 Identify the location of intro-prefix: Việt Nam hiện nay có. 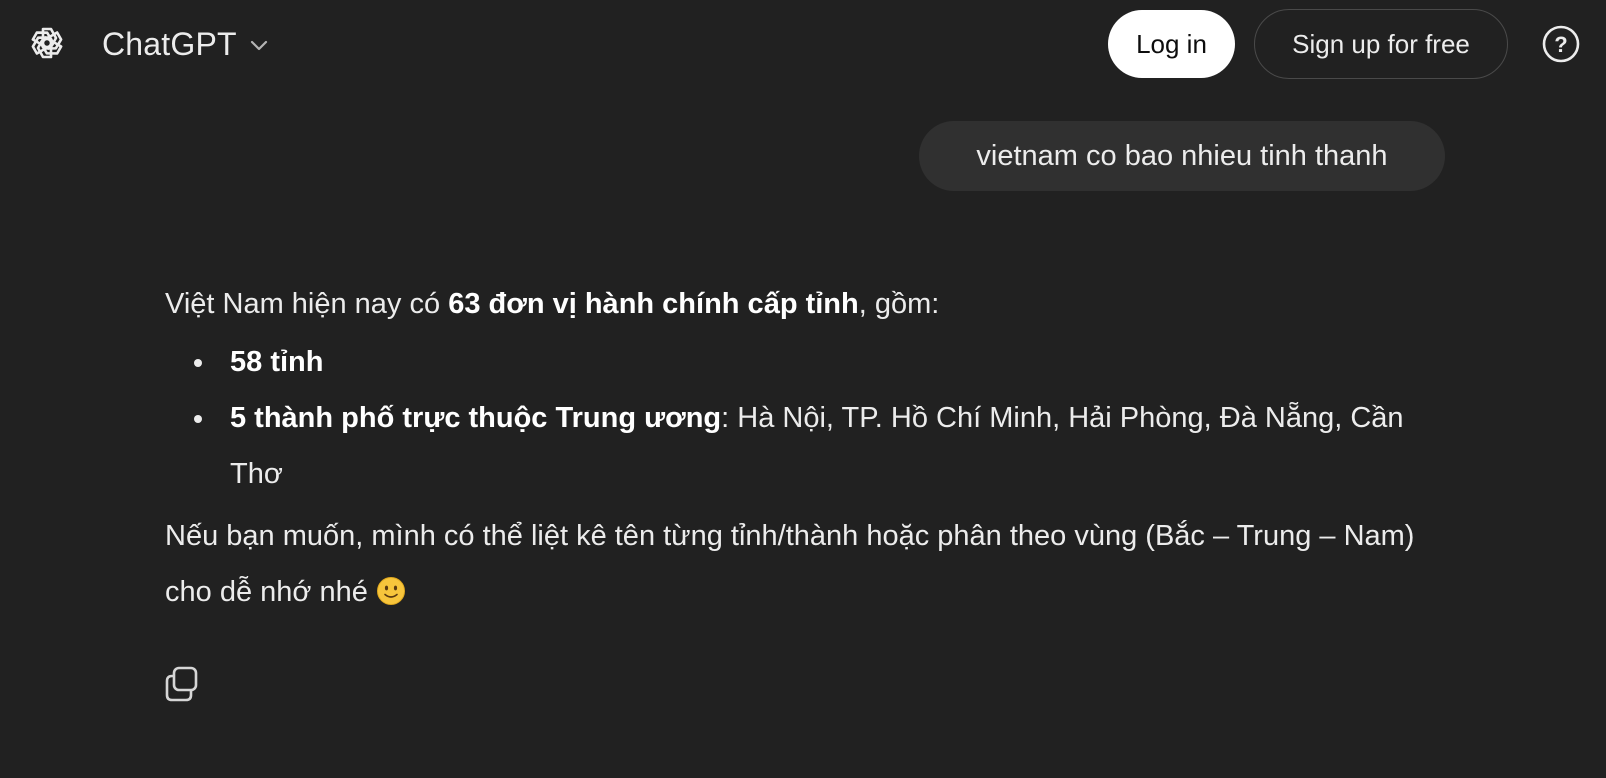
(307, 304).